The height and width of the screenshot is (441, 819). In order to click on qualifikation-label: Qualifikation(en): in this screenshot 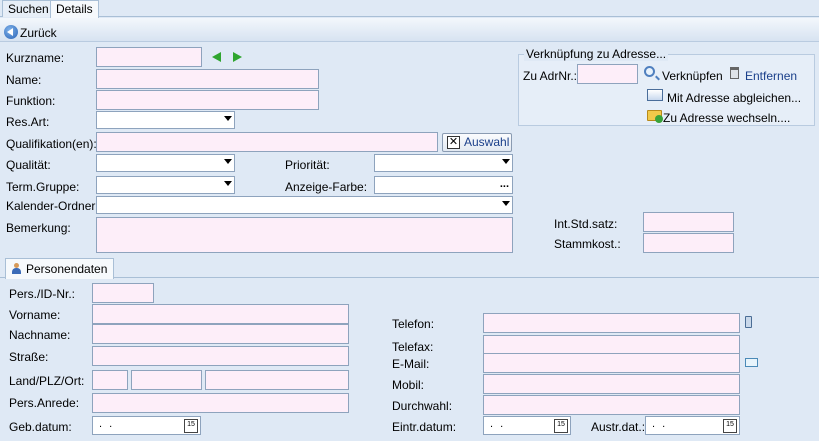, I will do `click(51, 144)`.